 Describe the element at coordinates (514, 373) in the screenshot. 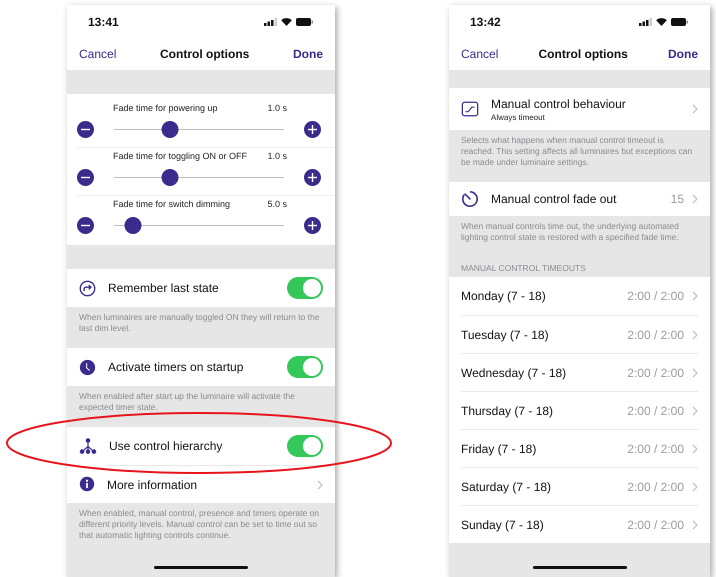

I see `row-label: Wednesday (7 - 18)` at that location.